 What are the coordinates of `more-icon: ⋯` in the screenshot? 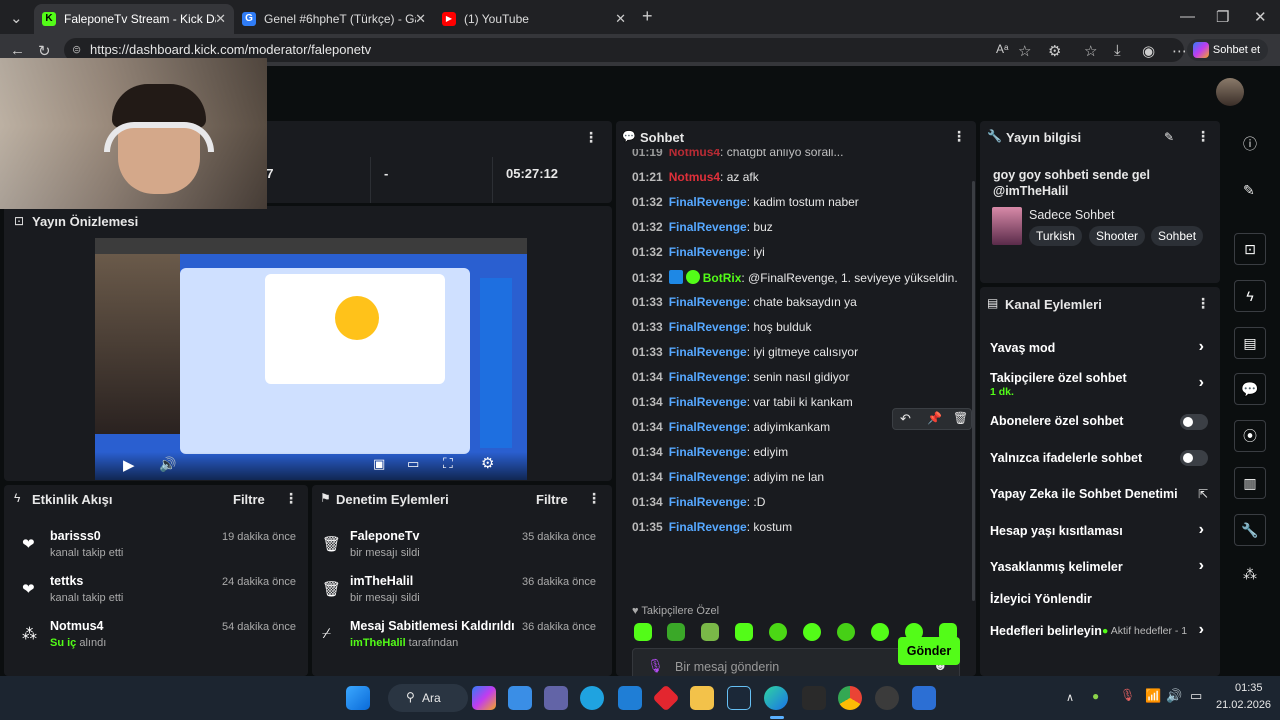 It's located at (1179, 51).